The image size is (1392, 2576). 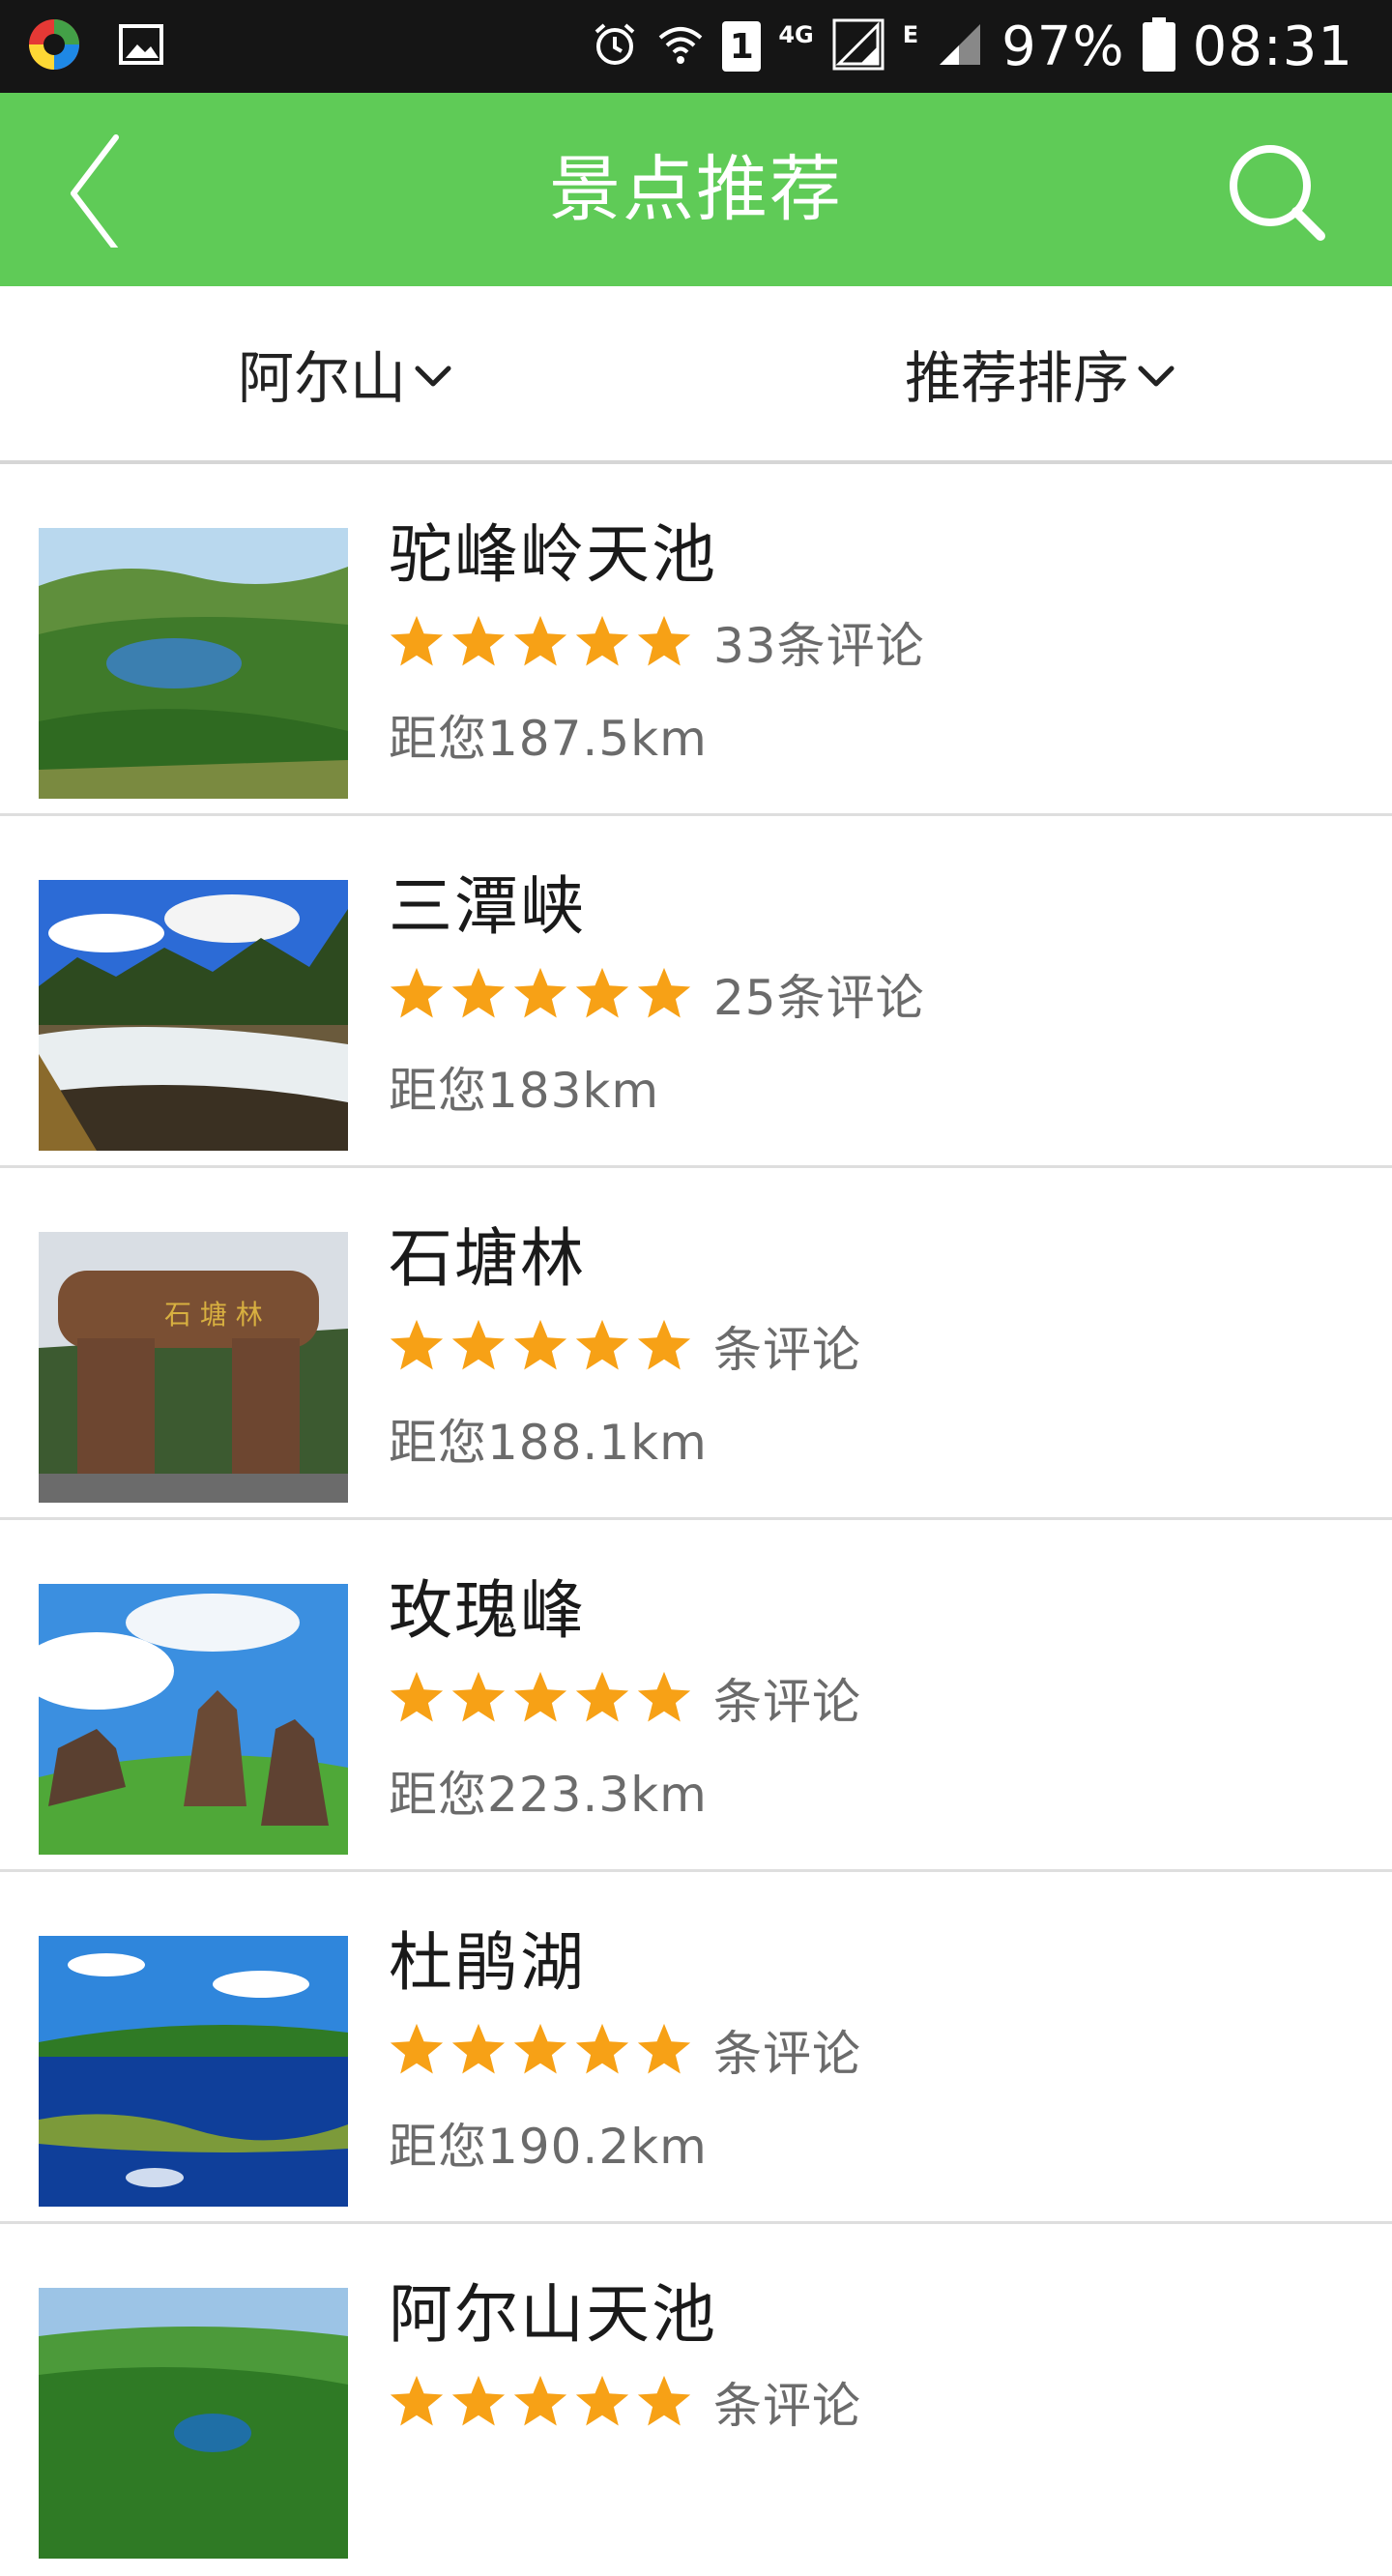 I want to click on network-4g: 4G, so click(x=796, y=34).